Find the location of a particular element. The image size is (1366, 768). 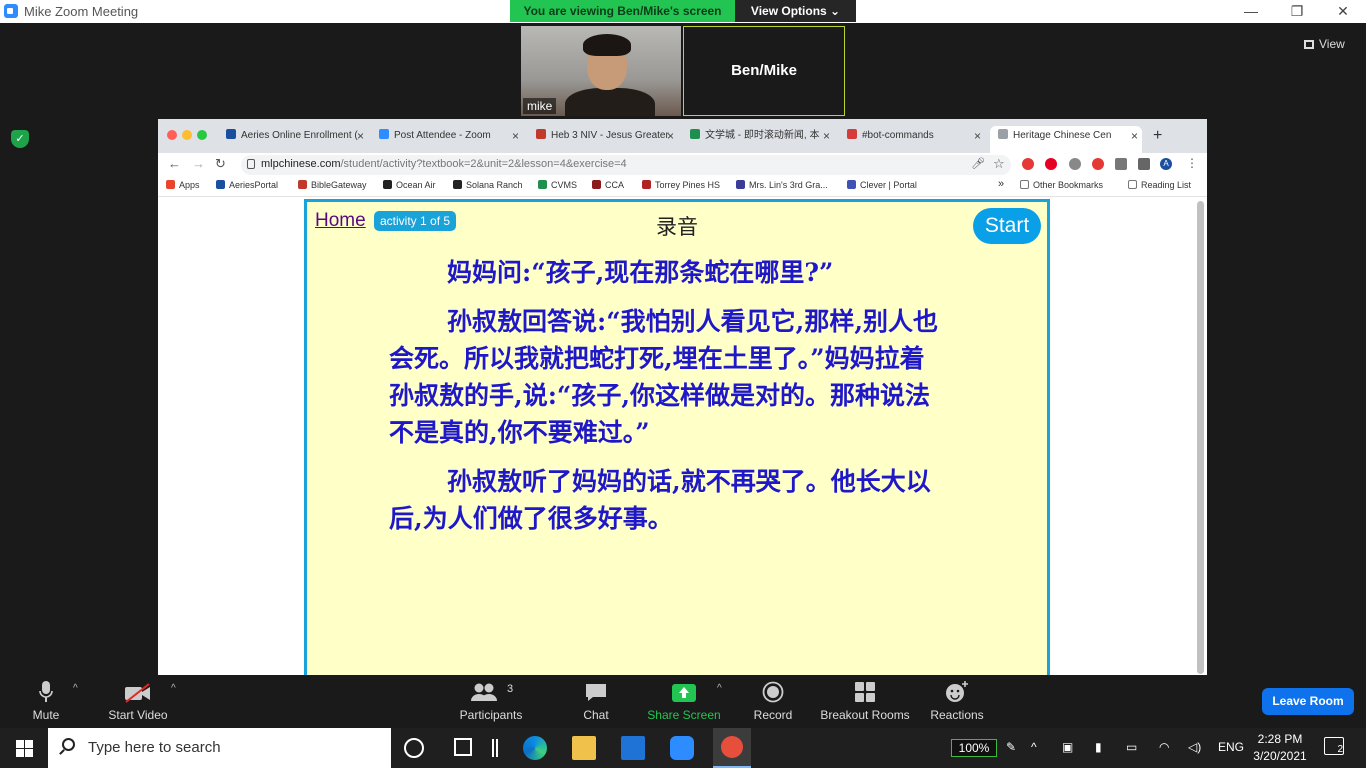

browser-tab: #bot-commands × is located at coordinates (912, 139).